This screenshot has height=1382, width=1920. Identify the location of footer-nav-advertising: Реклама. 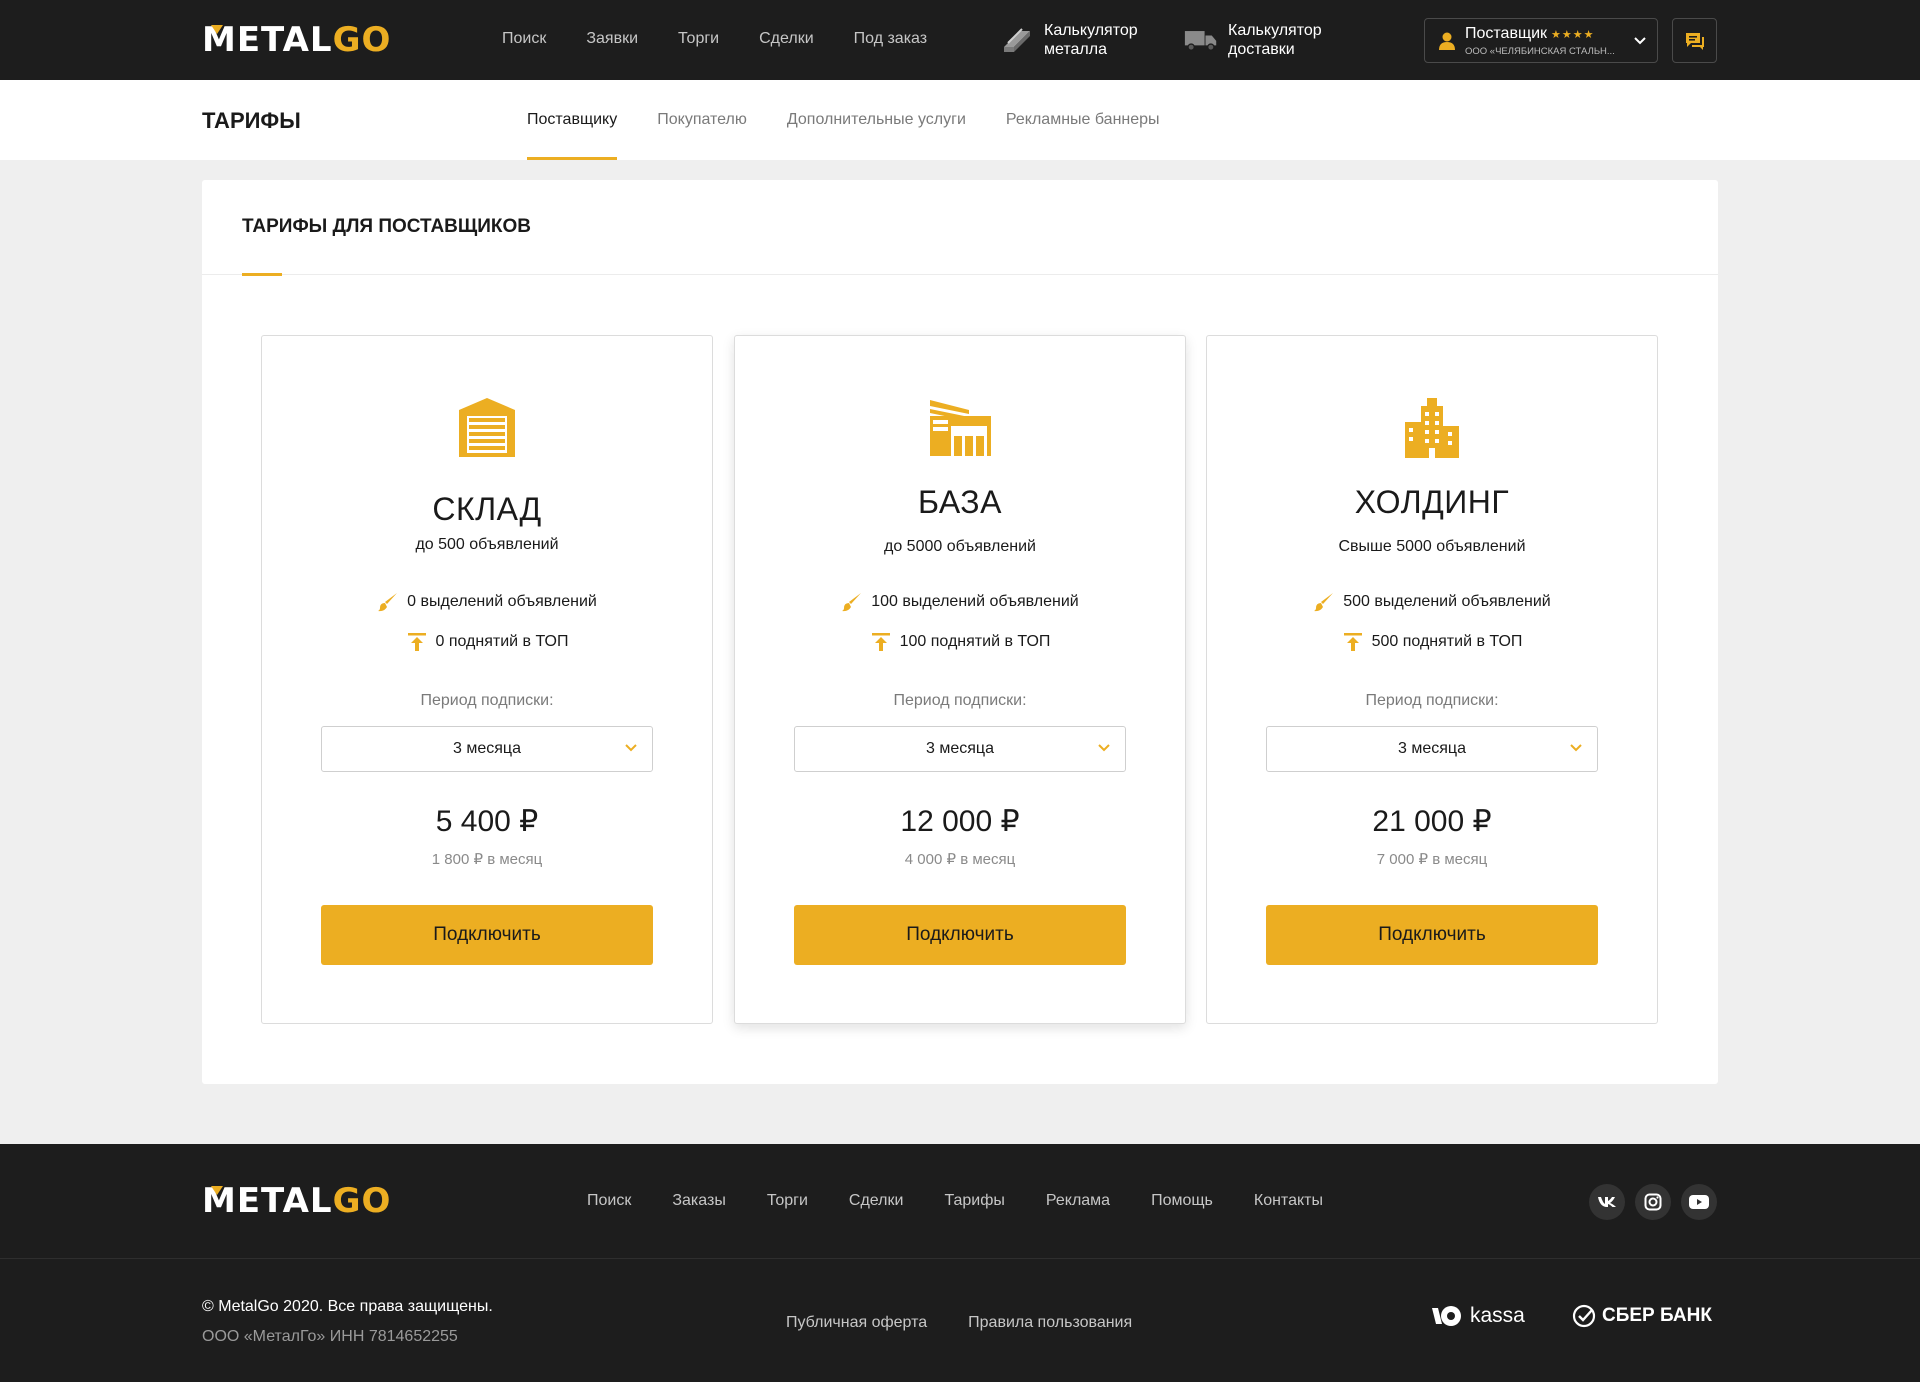
(1078, 1201).